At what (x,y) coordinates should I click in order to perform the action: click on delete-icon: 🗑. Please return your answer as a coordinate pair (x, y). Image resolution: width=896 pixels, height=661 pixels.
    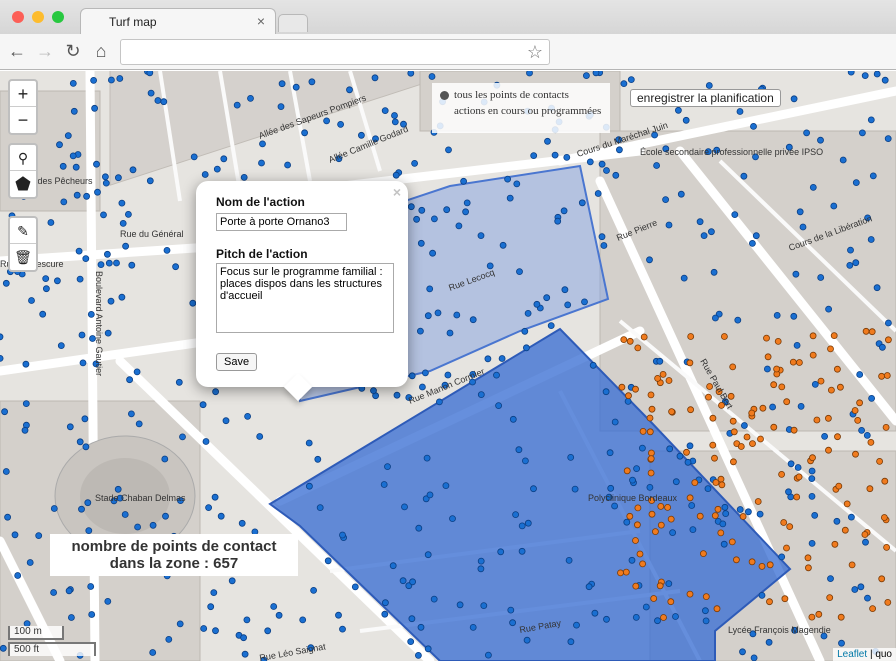
    Looking at the image, I should click on (23, 257).